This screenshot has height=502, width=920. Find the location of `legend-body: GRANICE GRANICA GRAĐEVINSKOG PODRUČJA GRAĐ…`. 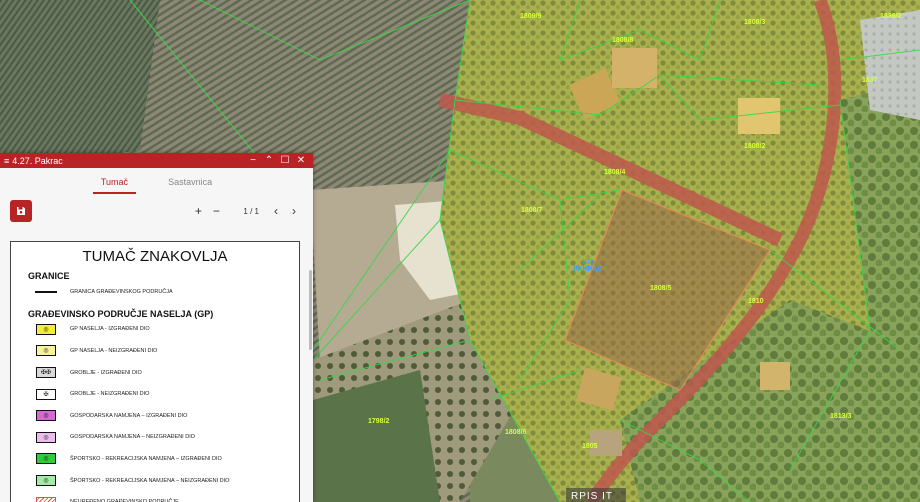

legend-body: GRANICE GRANICA GRAĐEVINSKOG PODRUČJA GRAĐ… is located at coordinates (155, 386).